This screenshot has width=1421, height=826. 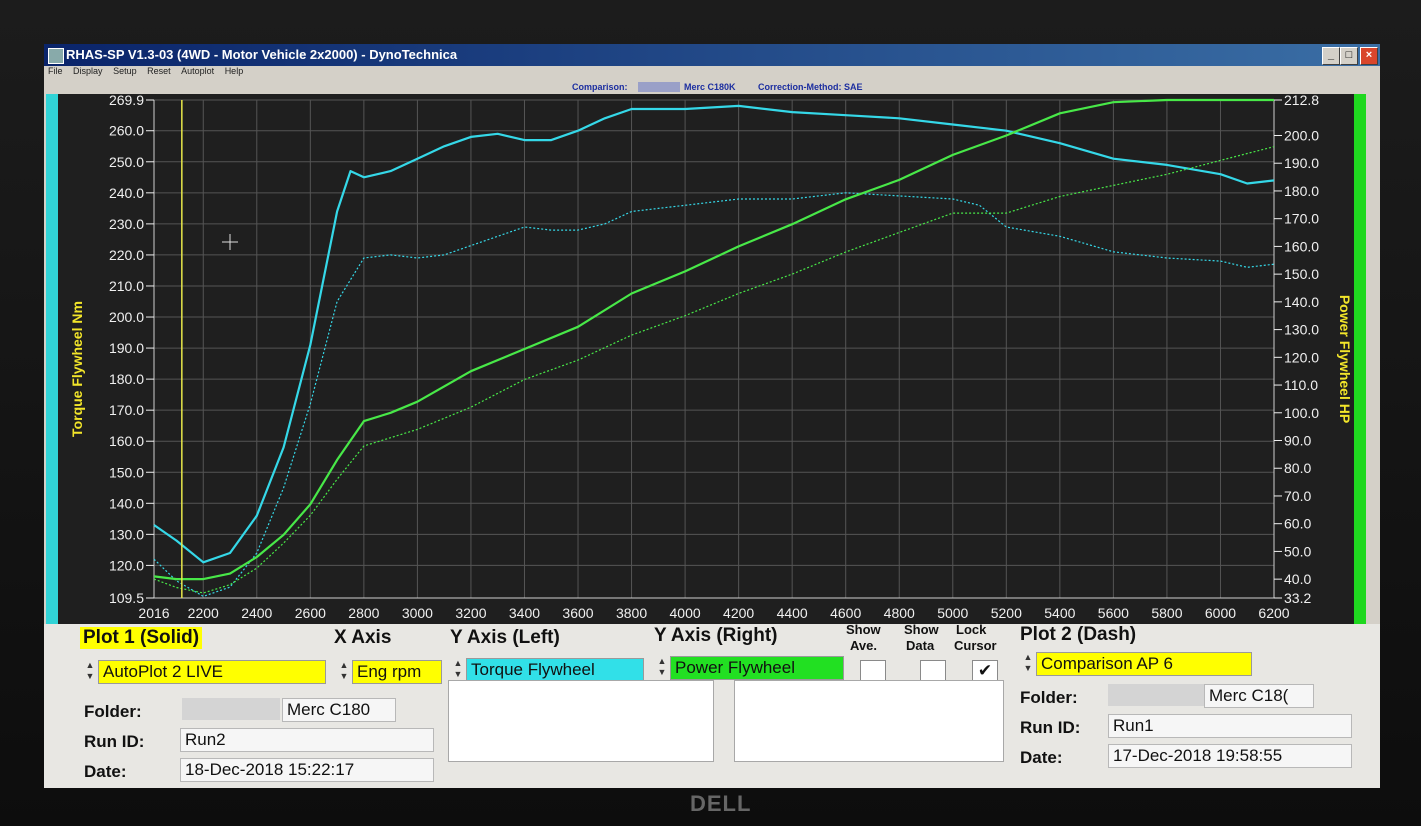 What do you see at coordinates (933, 671) in the screenshot?
I see `show-data-checkbox` at bounding box center [933, 671].